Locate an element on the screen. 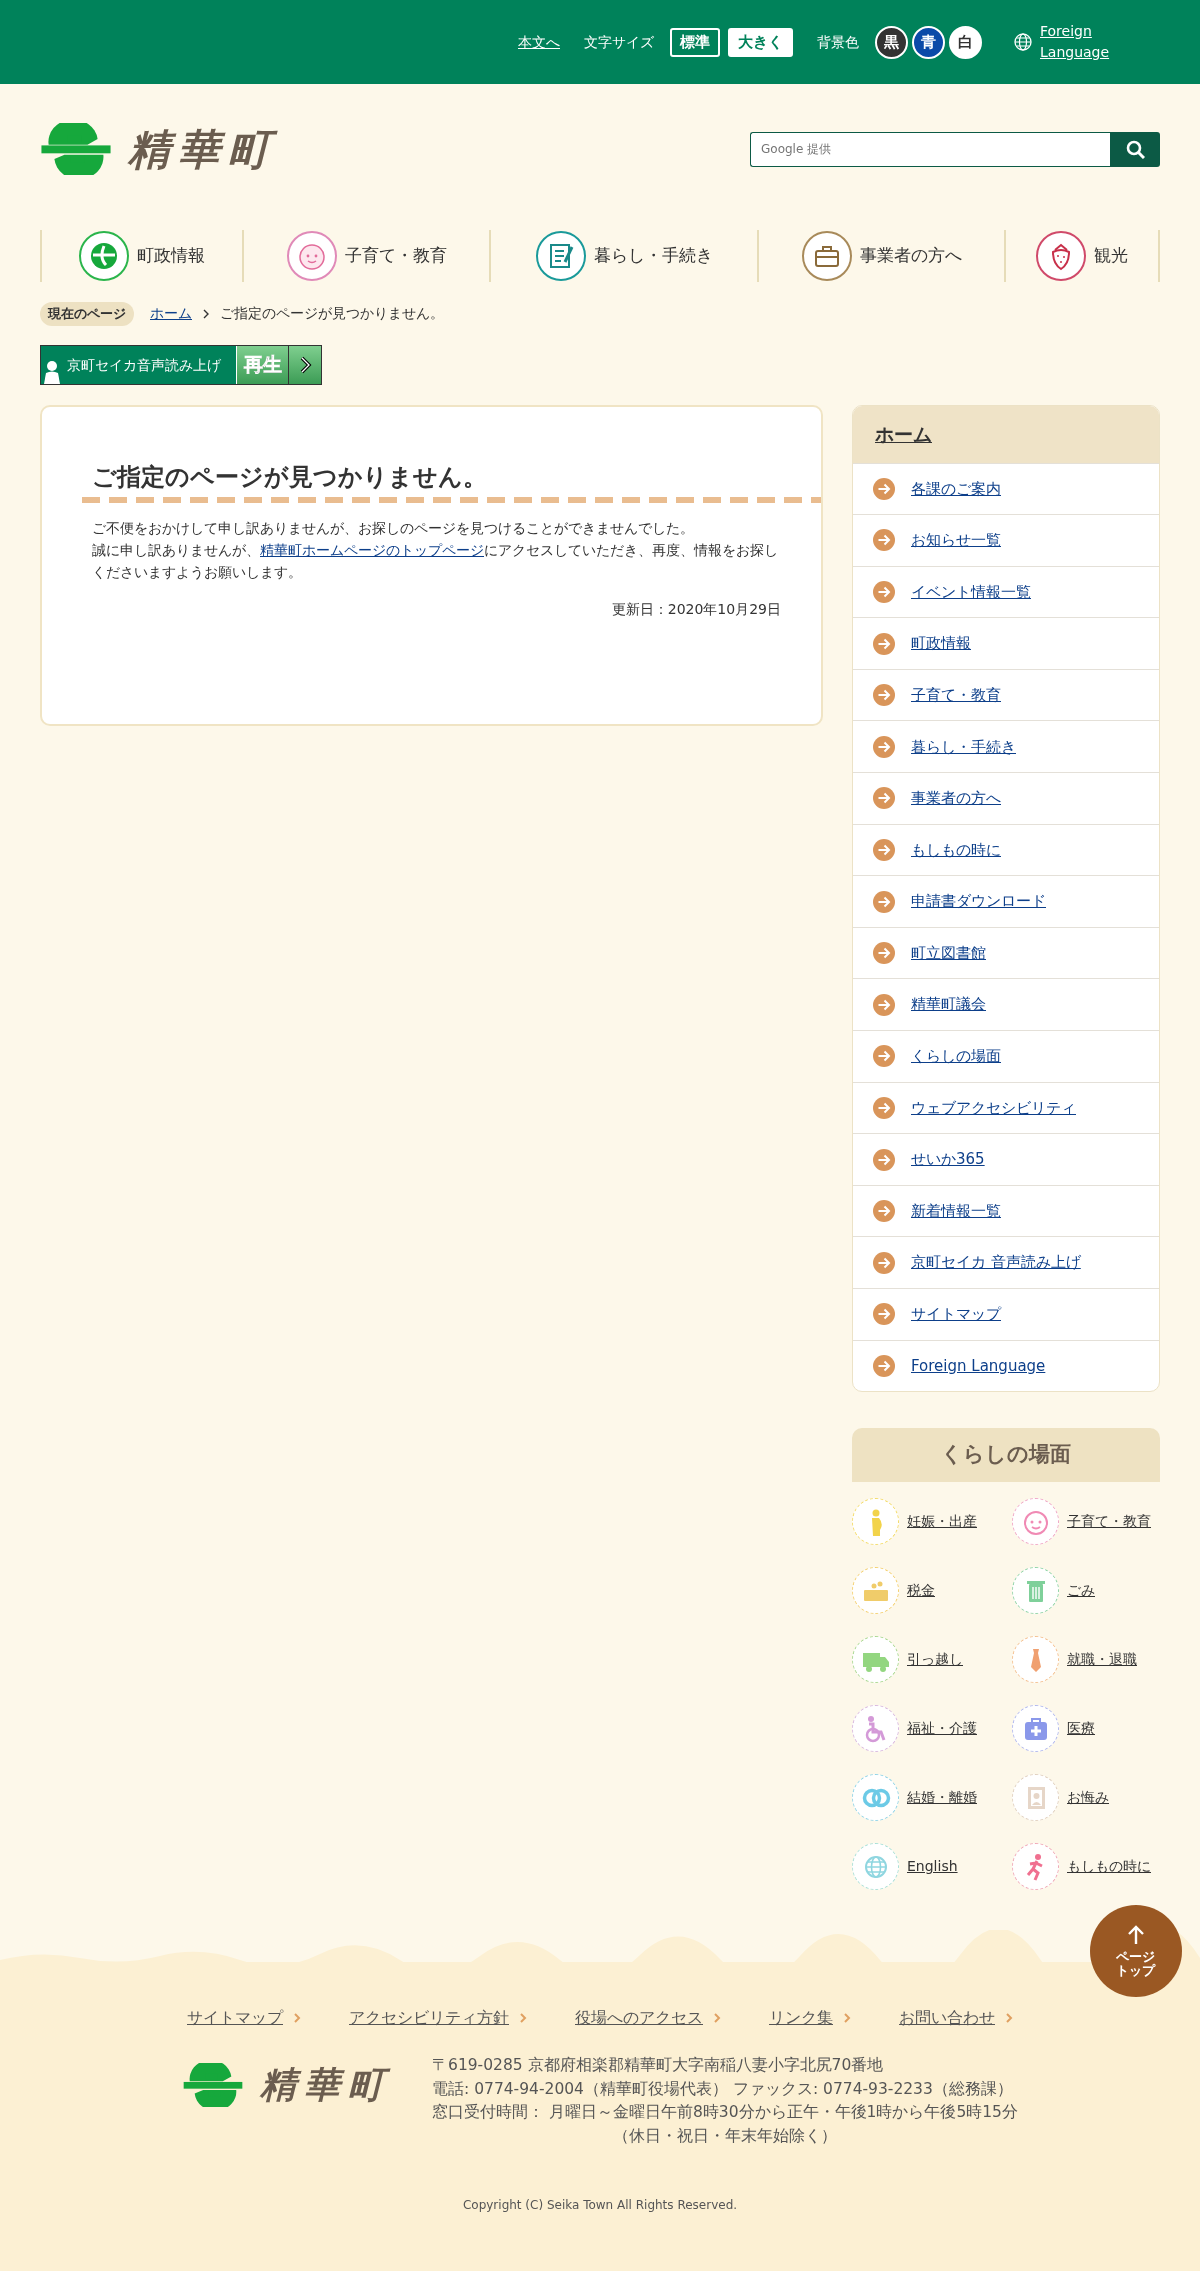 The height and width of the screenshot is (2271, 1200). sidebar-link: くらしの場面 is located at coordinates (956, 1056).